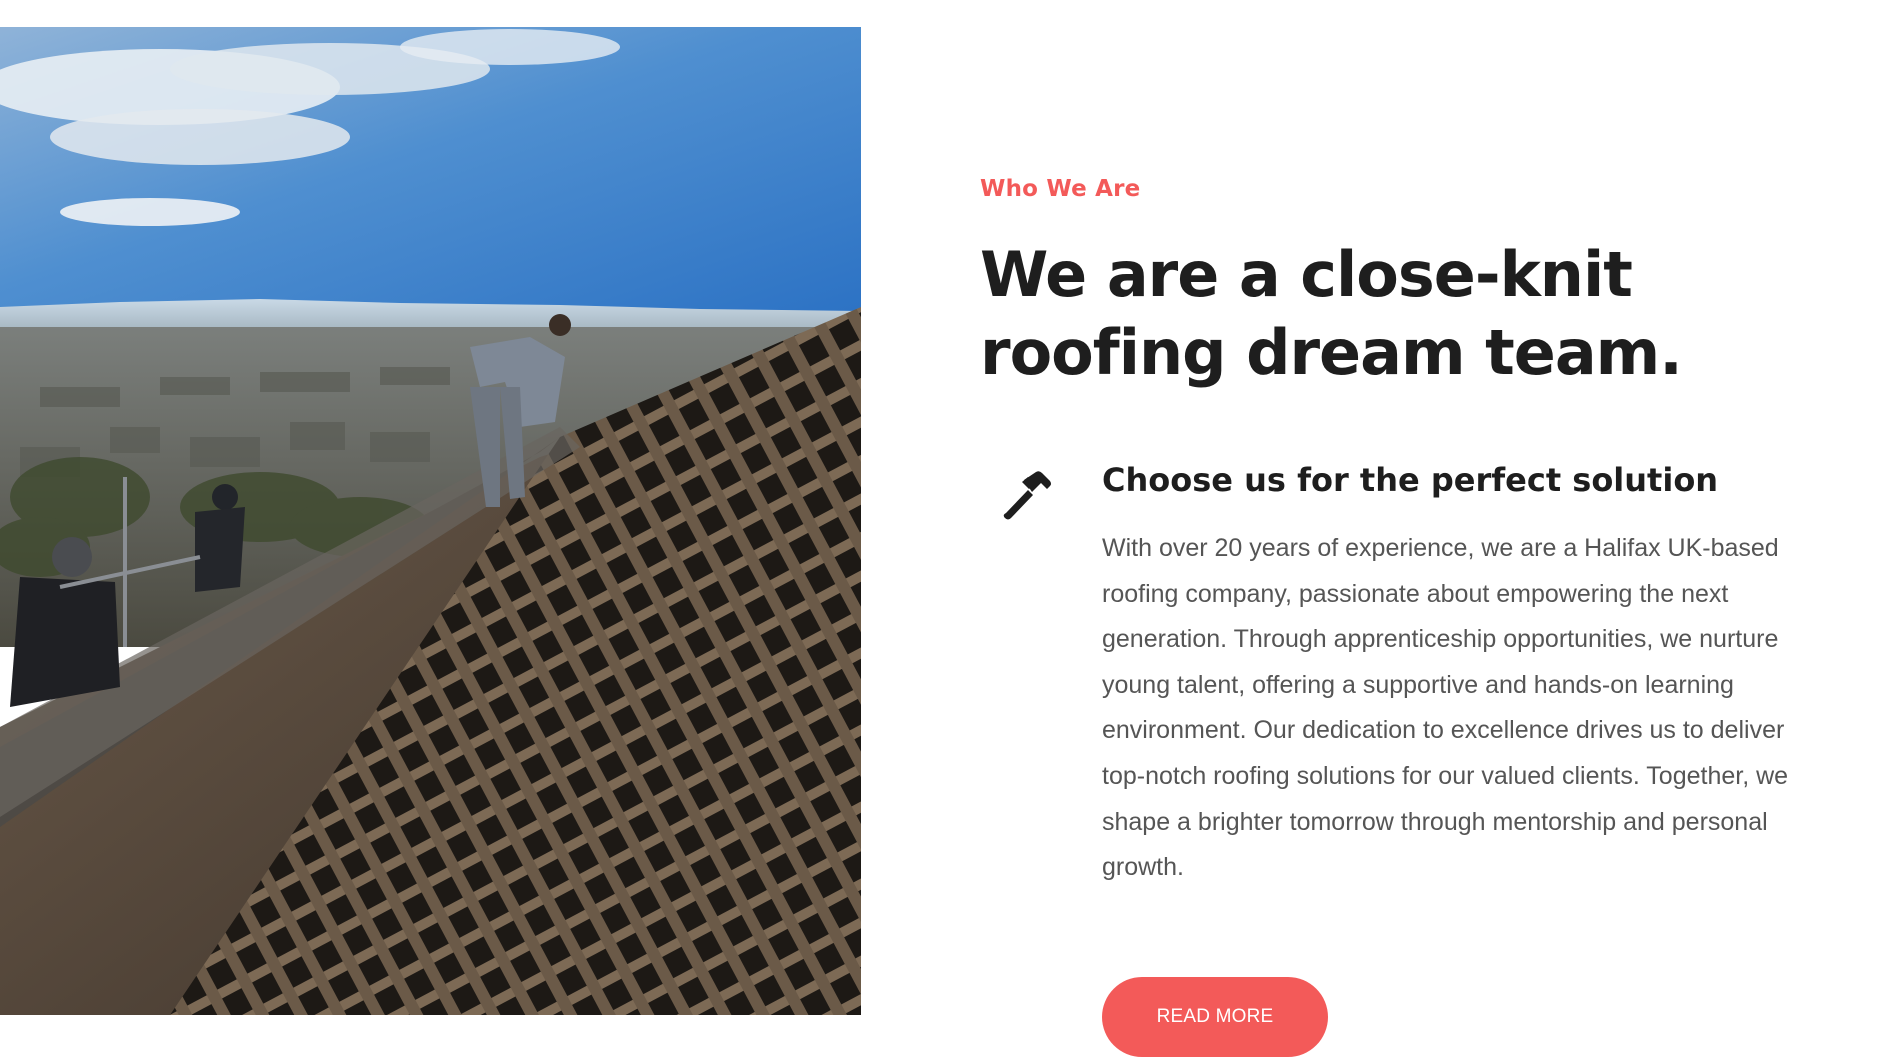  What do you see at coordinates (1400, 314) in the screenshot?
I see `section-headline: We are a close-knit roofing dream team.` at bounding box center [1400, 314].